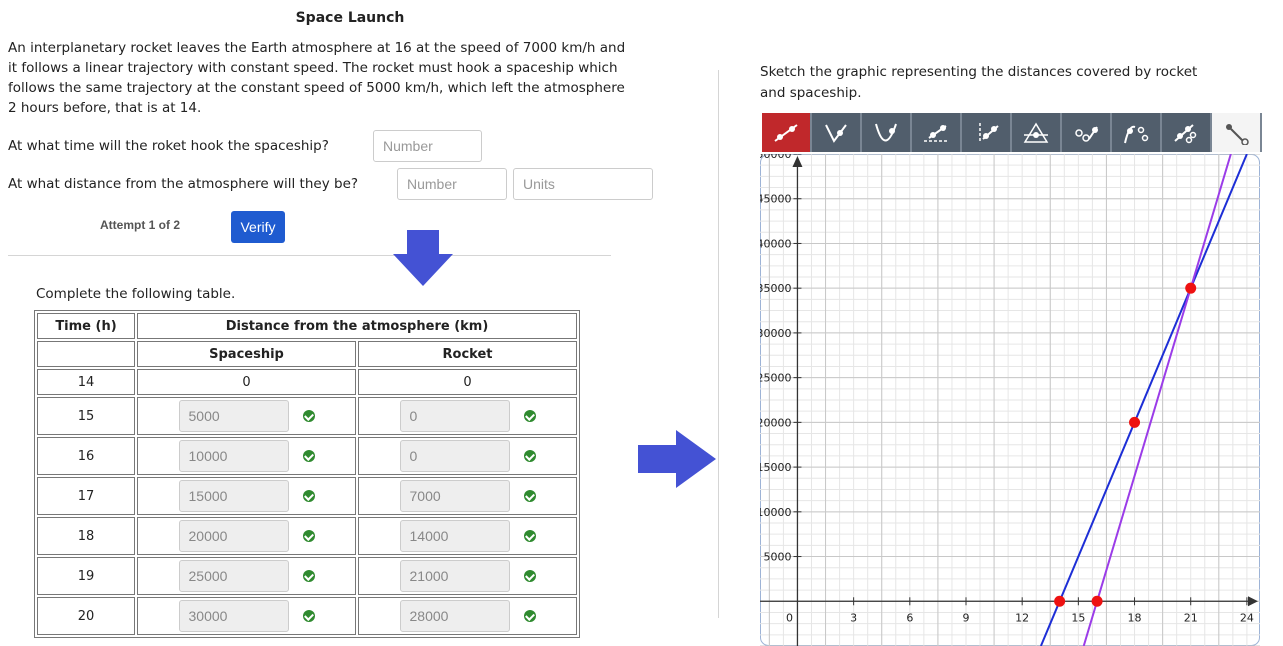  What do you see at coordinates (454, 536) in the screenshot?
I see `rocket-answer-input: 14000` at bounding box center [454, 536].